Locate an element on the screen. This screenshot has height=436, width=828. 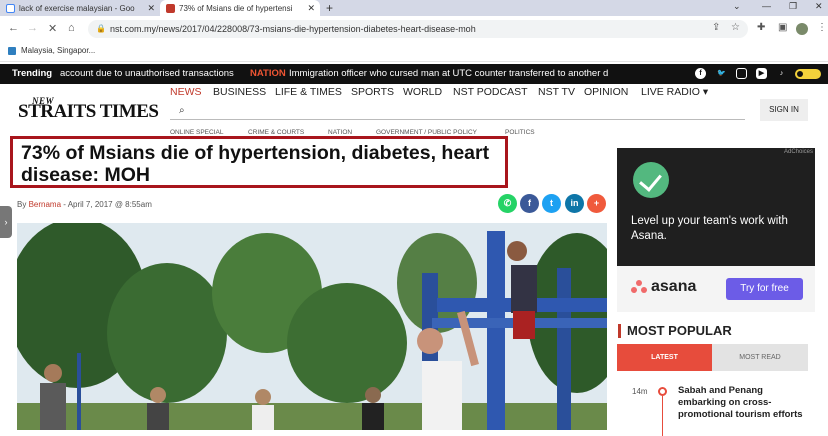
linkedin-share-icon: in is located at coordinates (574, 203).